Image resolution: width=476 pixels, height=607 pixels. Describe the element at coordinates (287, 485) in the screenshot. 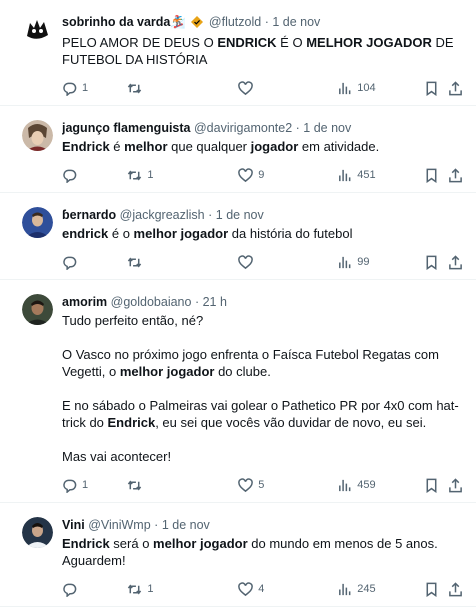

I see `like-button: 5` at that location.